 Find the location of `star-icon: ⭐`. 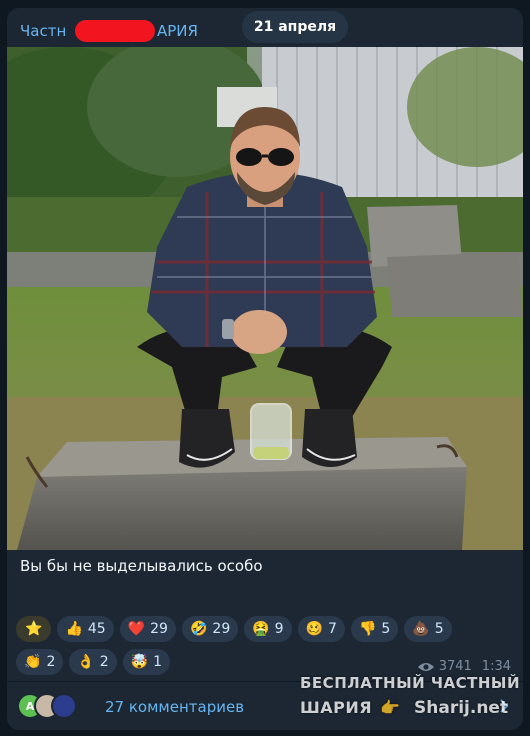

star-icon: ⭐ is located at coordinates (34, 629).